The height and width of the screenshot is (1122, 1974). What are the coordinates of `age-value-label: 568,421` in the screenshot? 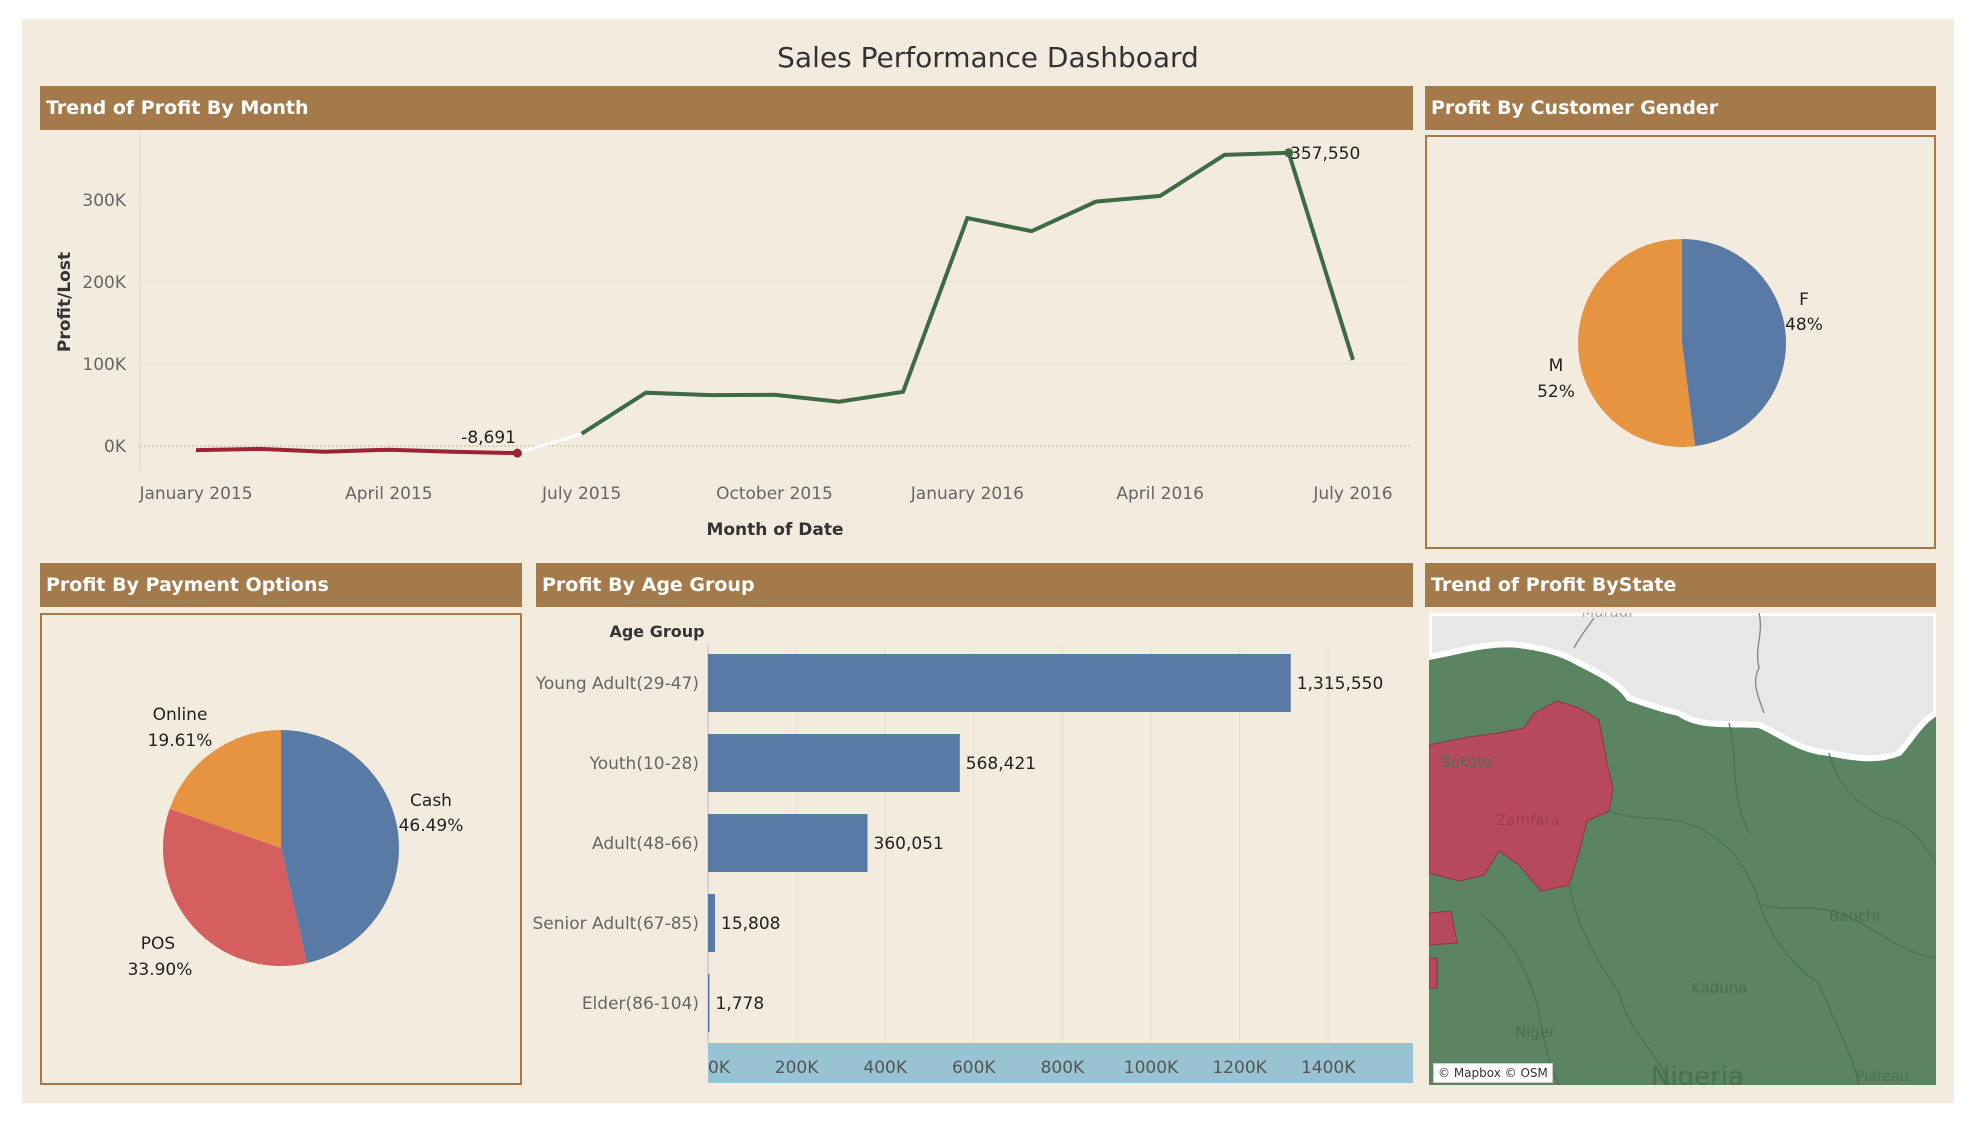 It's located at (1001, 764).